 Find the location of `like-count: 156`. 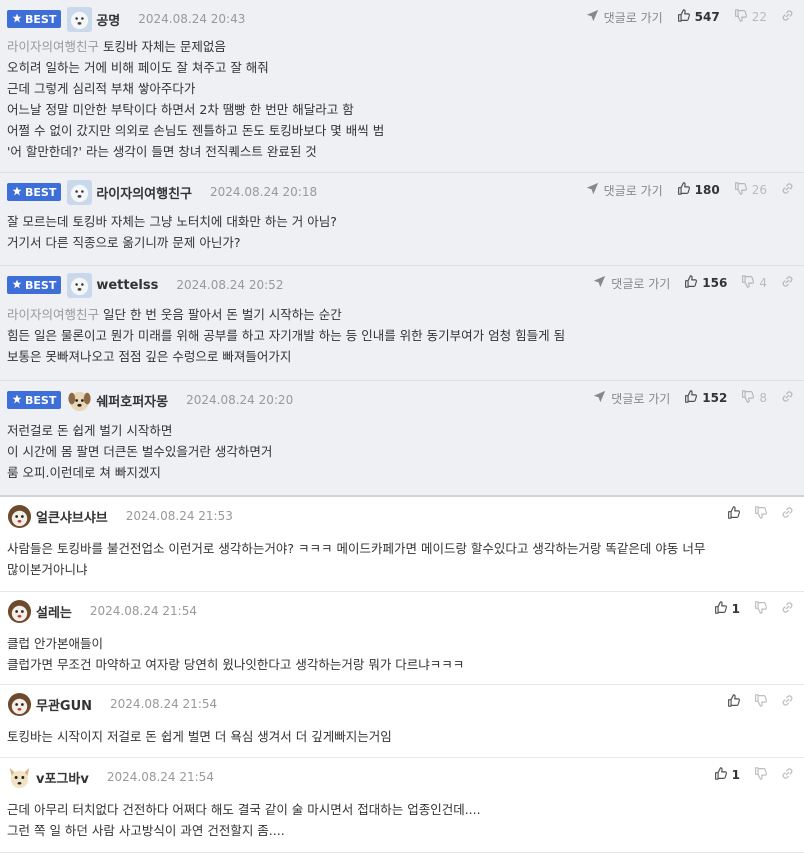

like-count: 156 is located at coordinates (715, 283).